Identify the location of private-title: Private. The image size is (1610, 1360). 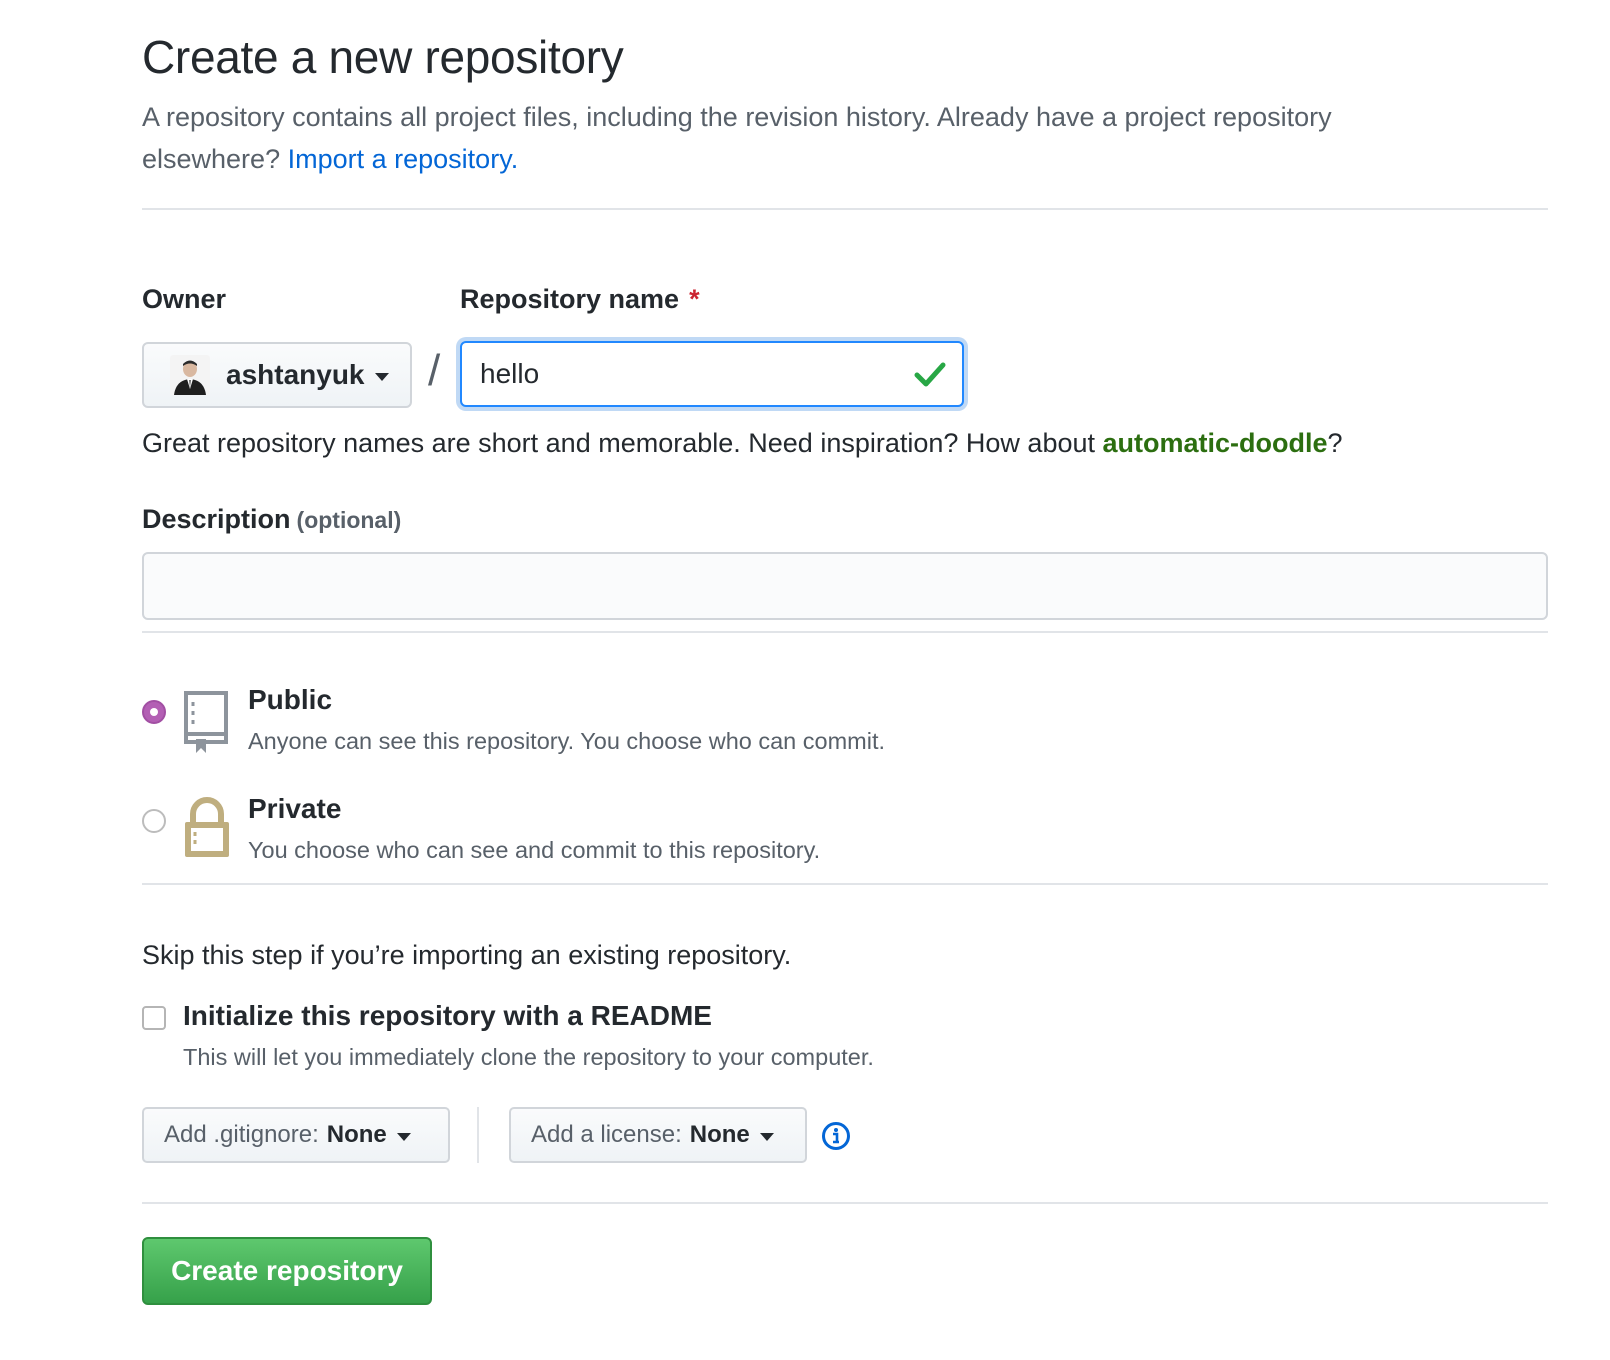
(295, 808).